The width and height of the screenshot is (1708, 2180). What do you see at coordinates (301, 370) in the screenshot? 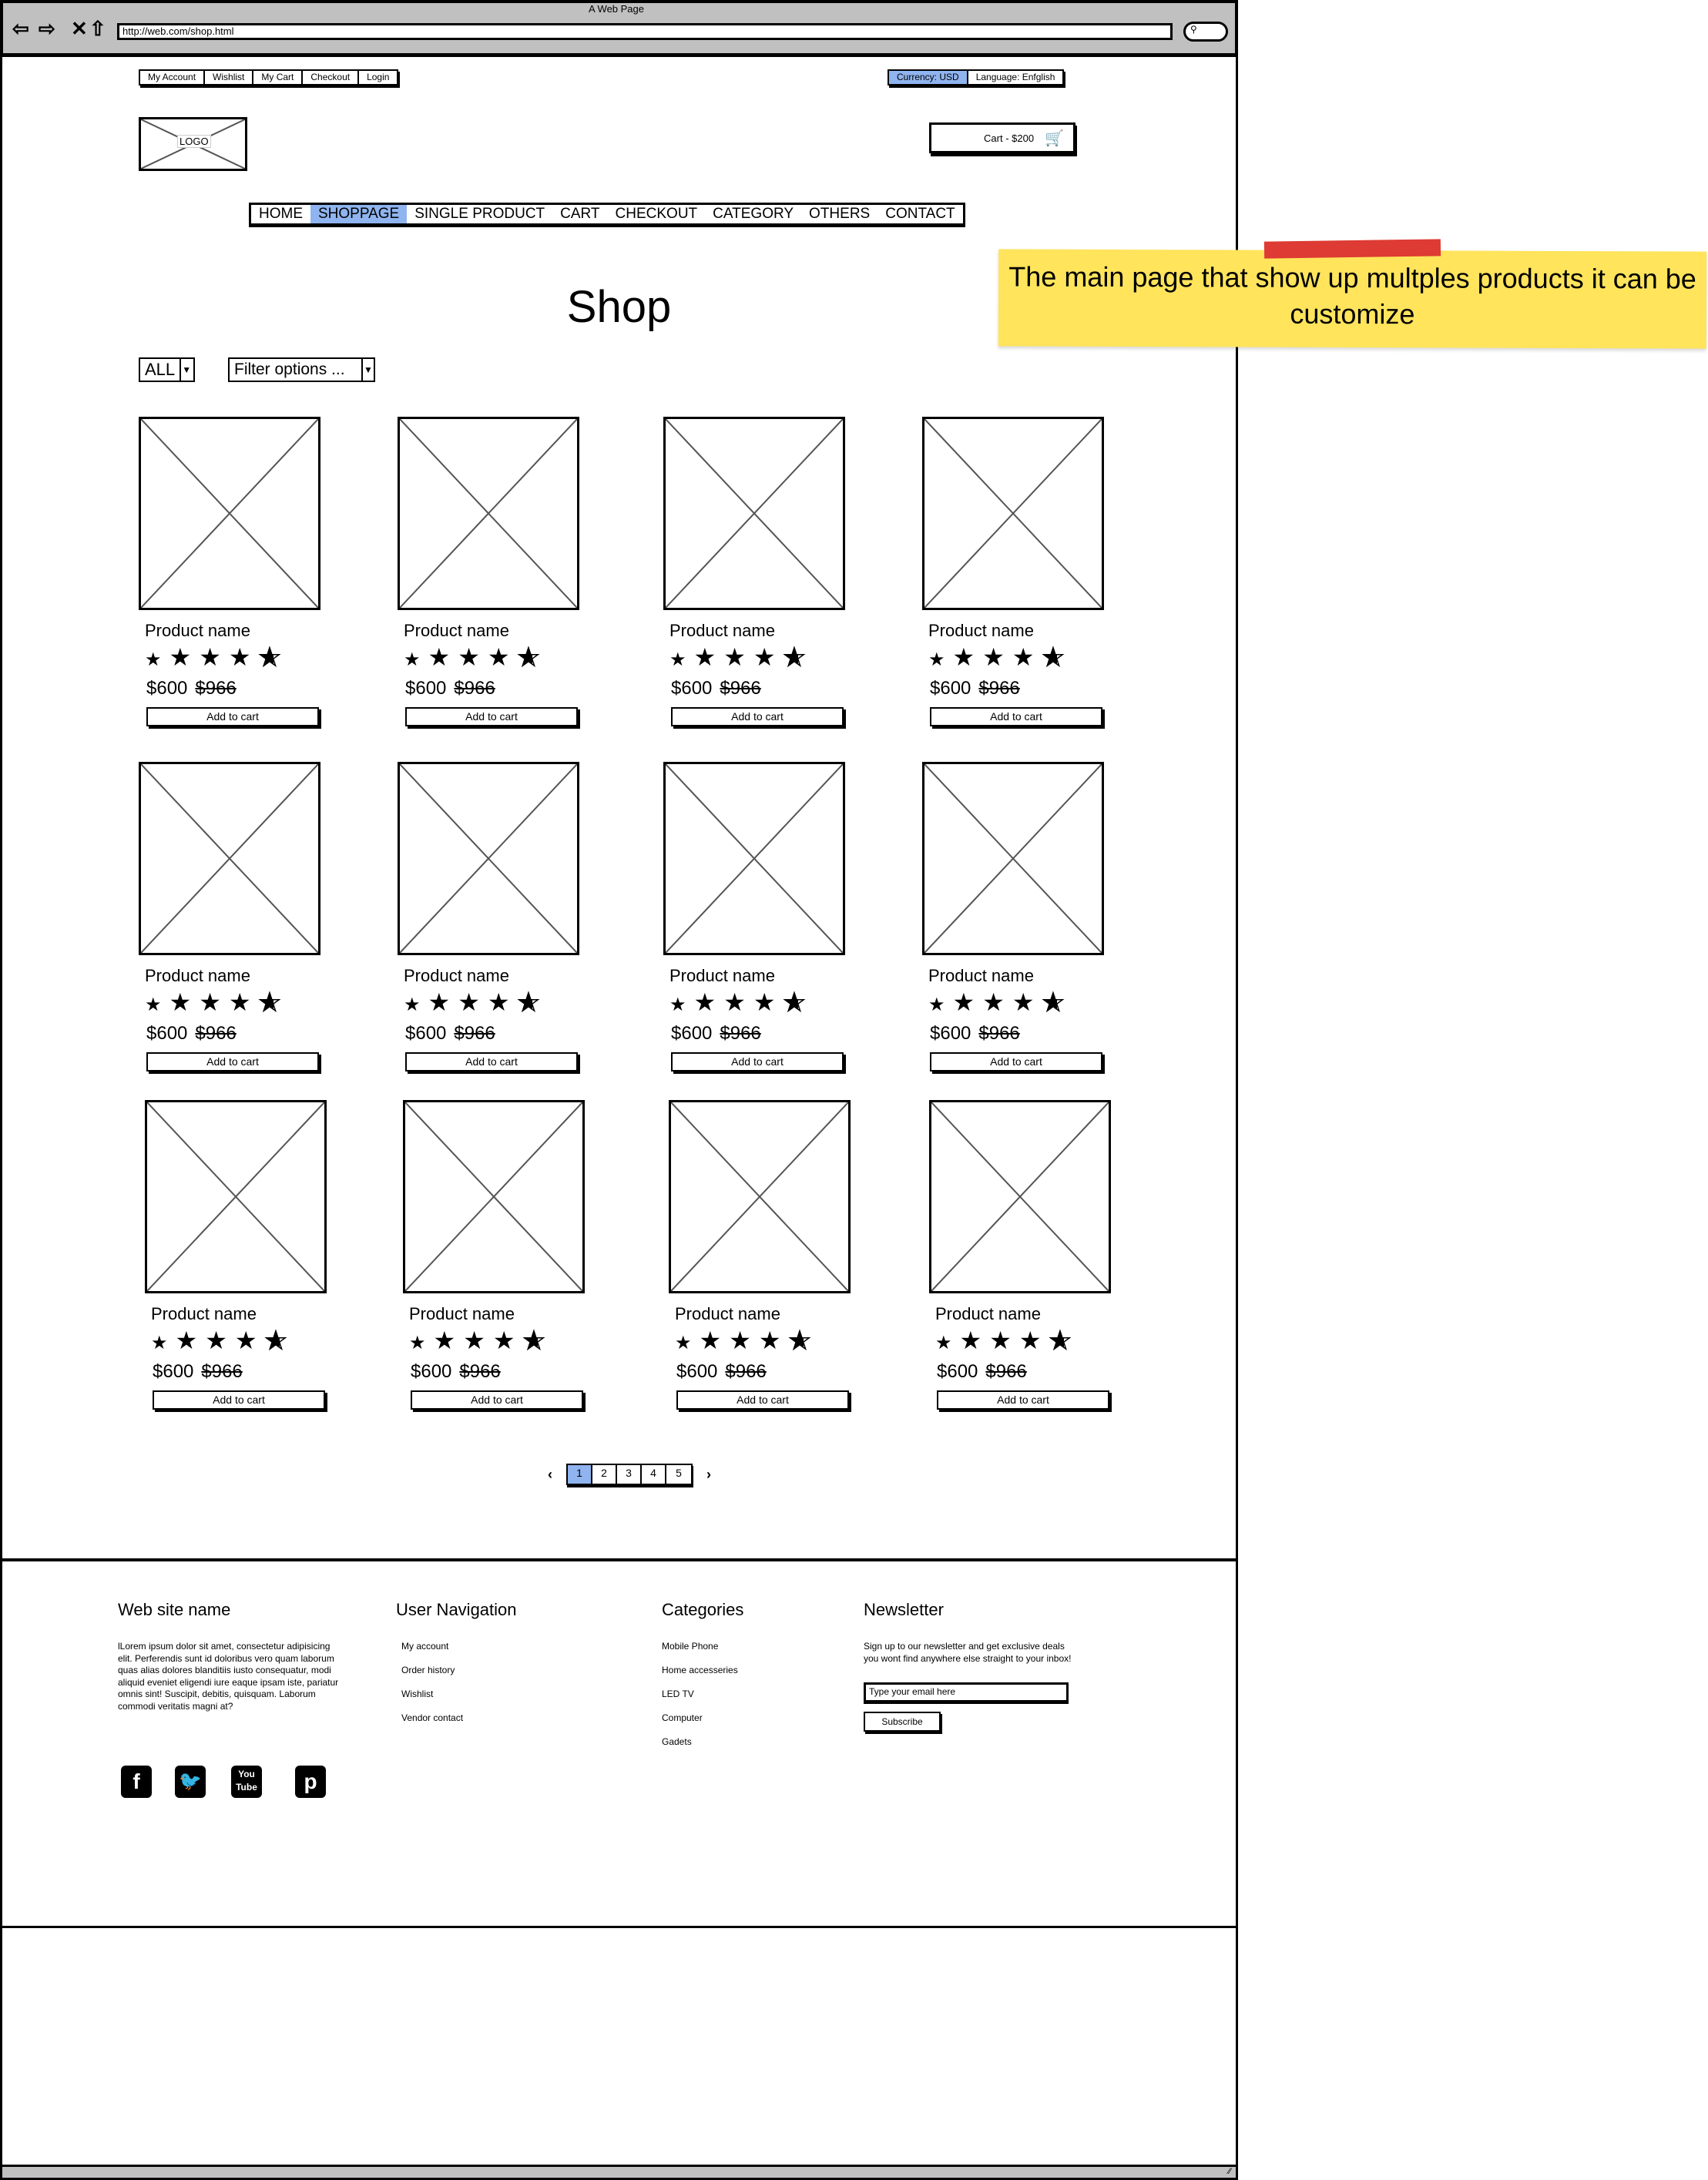
I see `filter-options-select: Filter options ... ▼` at bounding box center [301, 370].